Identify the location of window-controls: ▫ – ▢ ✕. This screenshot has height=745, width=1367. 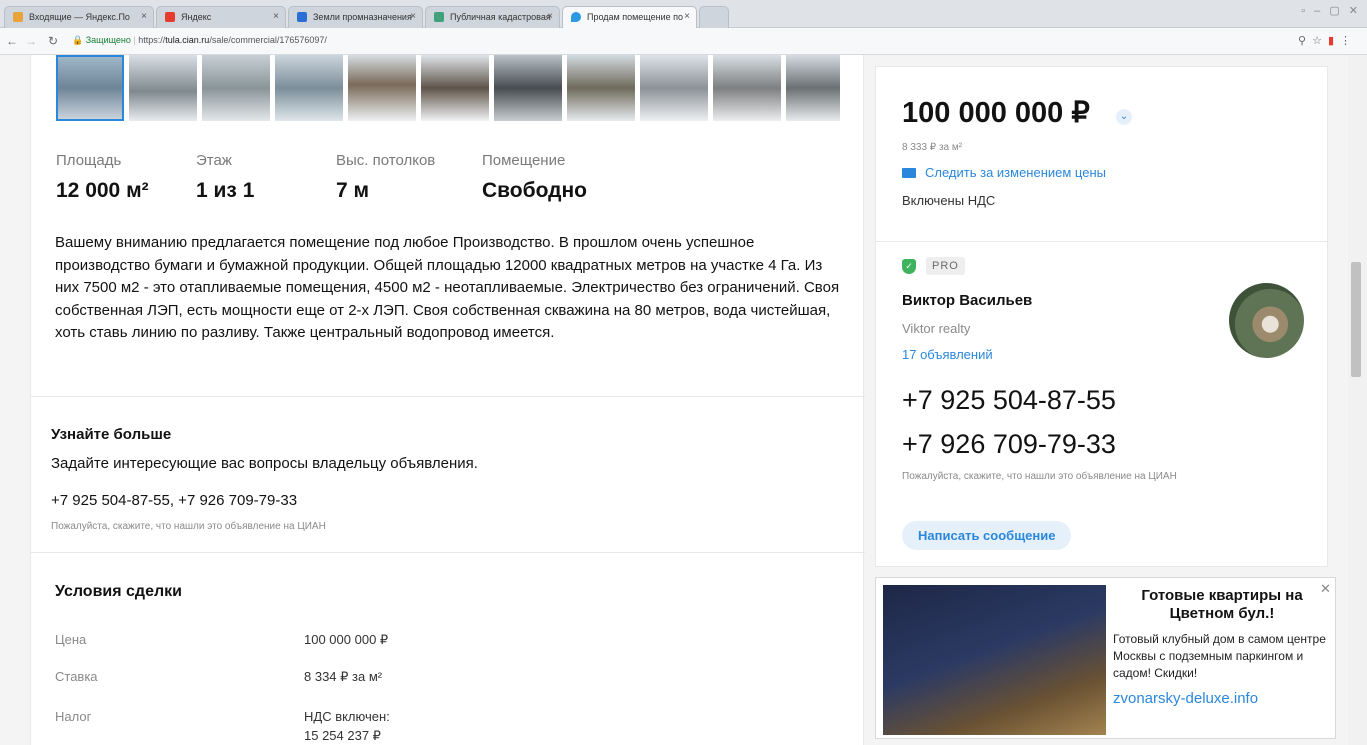
(1331, 10).